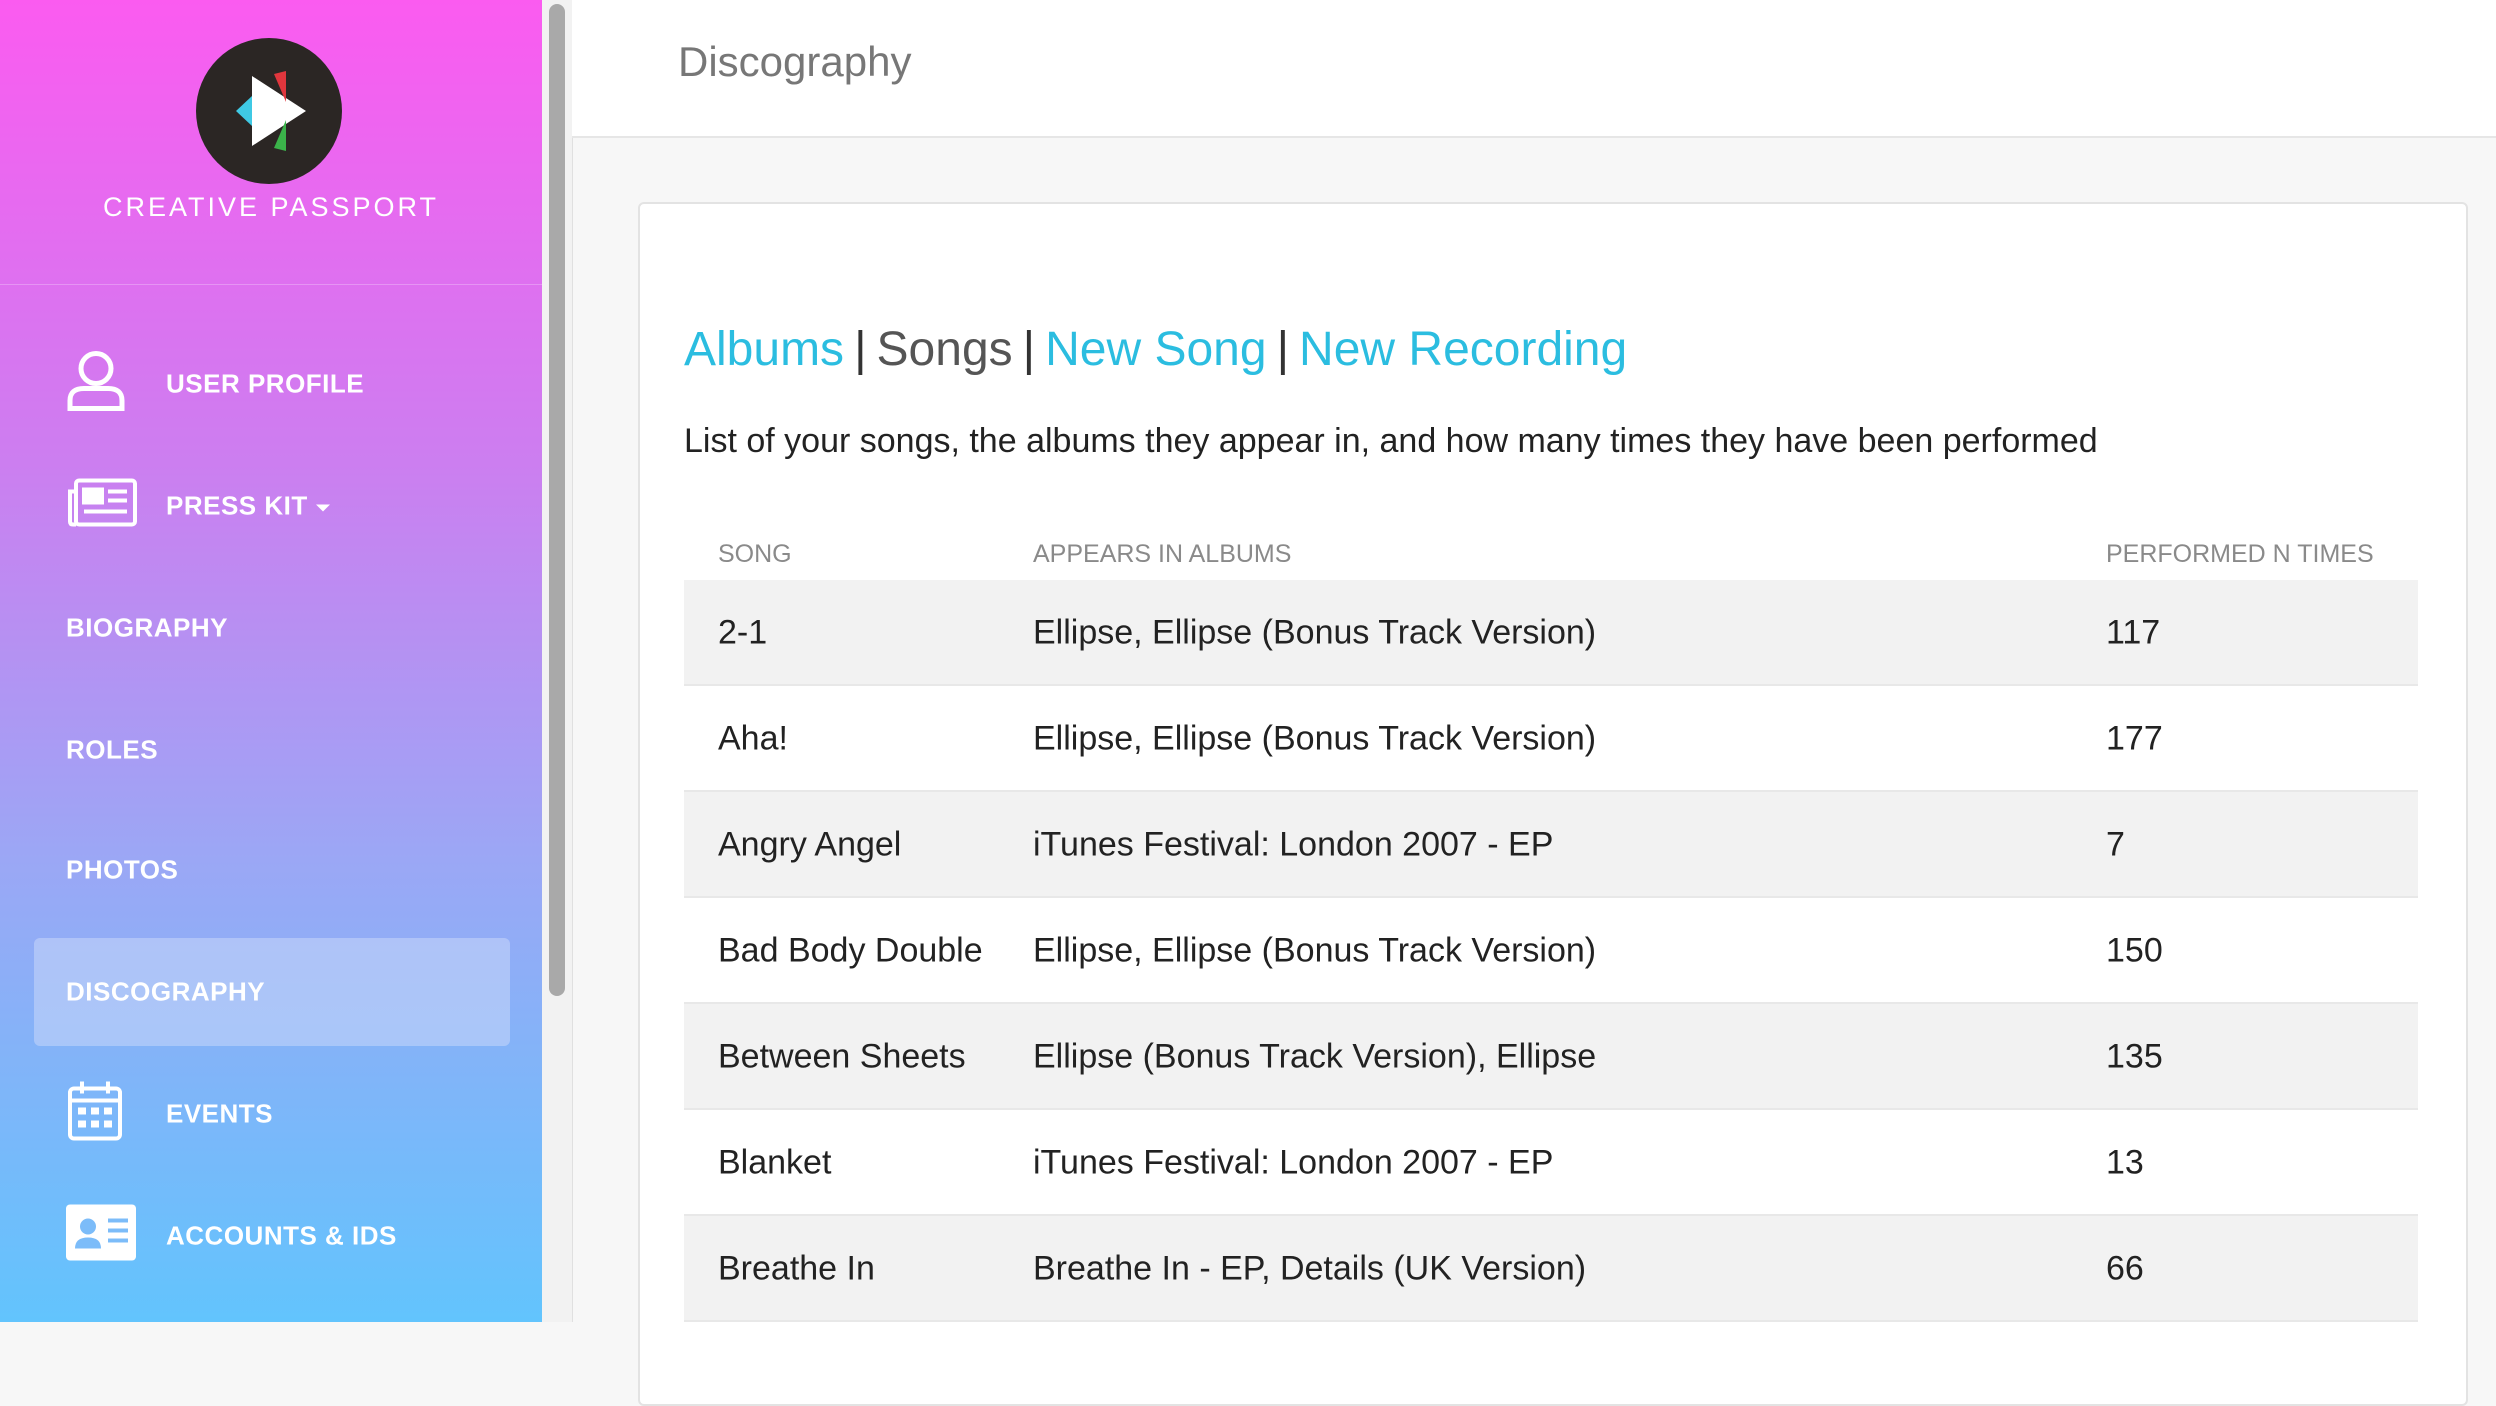 This screenshot has width=2496, height=1406. Describe the element at coordinates (281, 1235) in the screenshot. I see `sidebar-item-label: ACCOUNTS & IDS` at that location.